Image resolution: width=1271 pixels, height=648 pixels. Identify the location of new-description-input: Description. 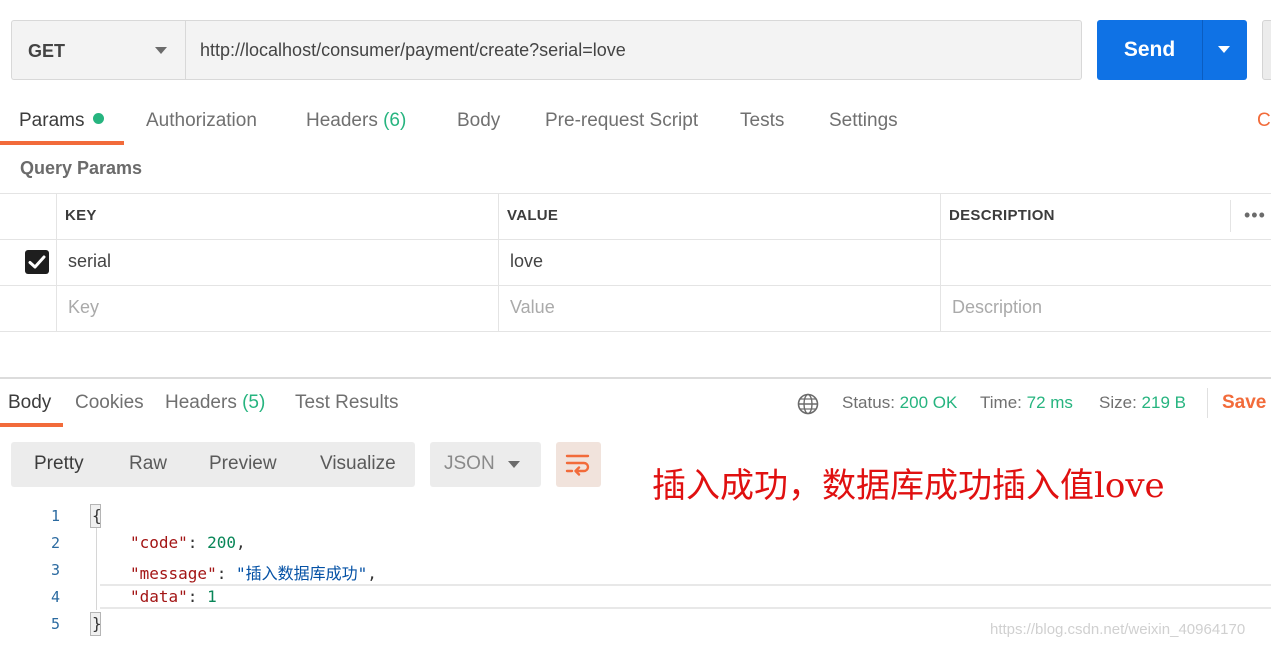
(997, 307).